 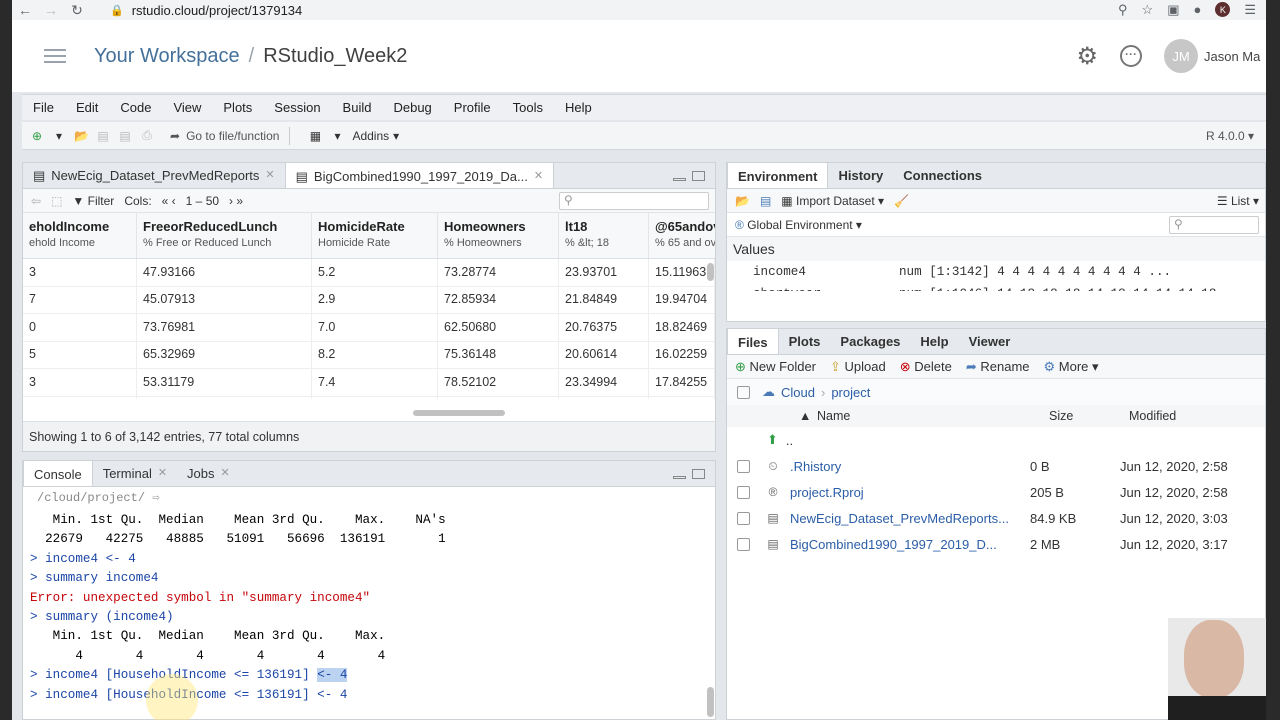 What do you see at coordinates (910, 492) in the screenshot?
I see `file-name: project.Rproj` at bounding box center [910, 492].